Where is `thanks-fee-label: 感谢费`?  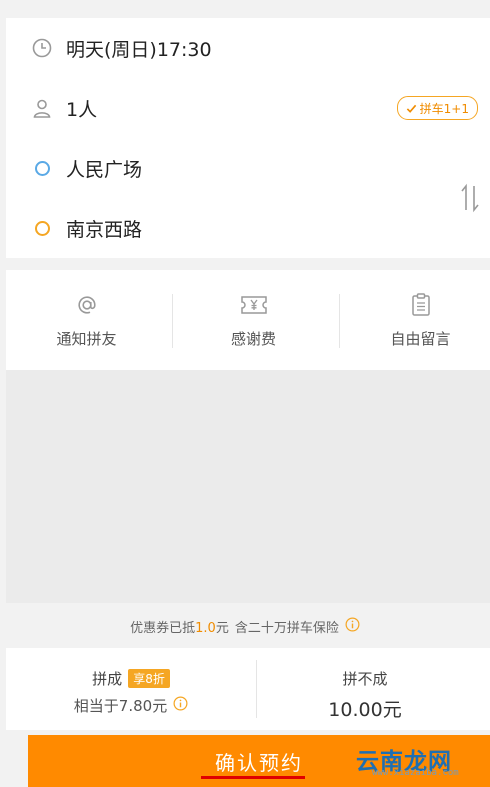
thanks-fee-label: 感谢费 is located at coordinates (253, 339).